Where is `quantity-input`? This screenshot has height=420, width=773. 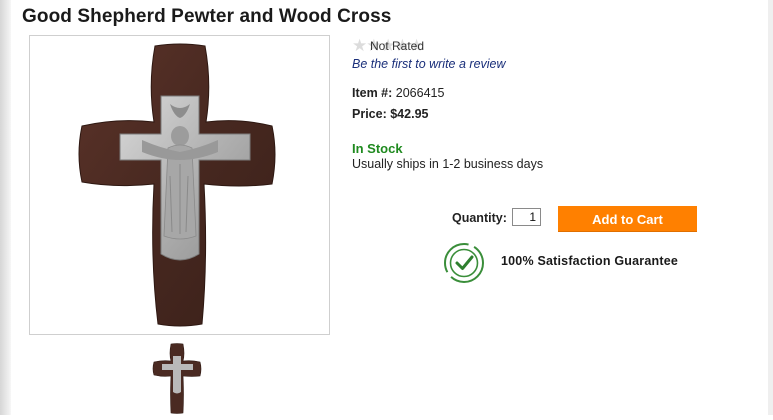 quantity-input is located at coordinates (526, 217).